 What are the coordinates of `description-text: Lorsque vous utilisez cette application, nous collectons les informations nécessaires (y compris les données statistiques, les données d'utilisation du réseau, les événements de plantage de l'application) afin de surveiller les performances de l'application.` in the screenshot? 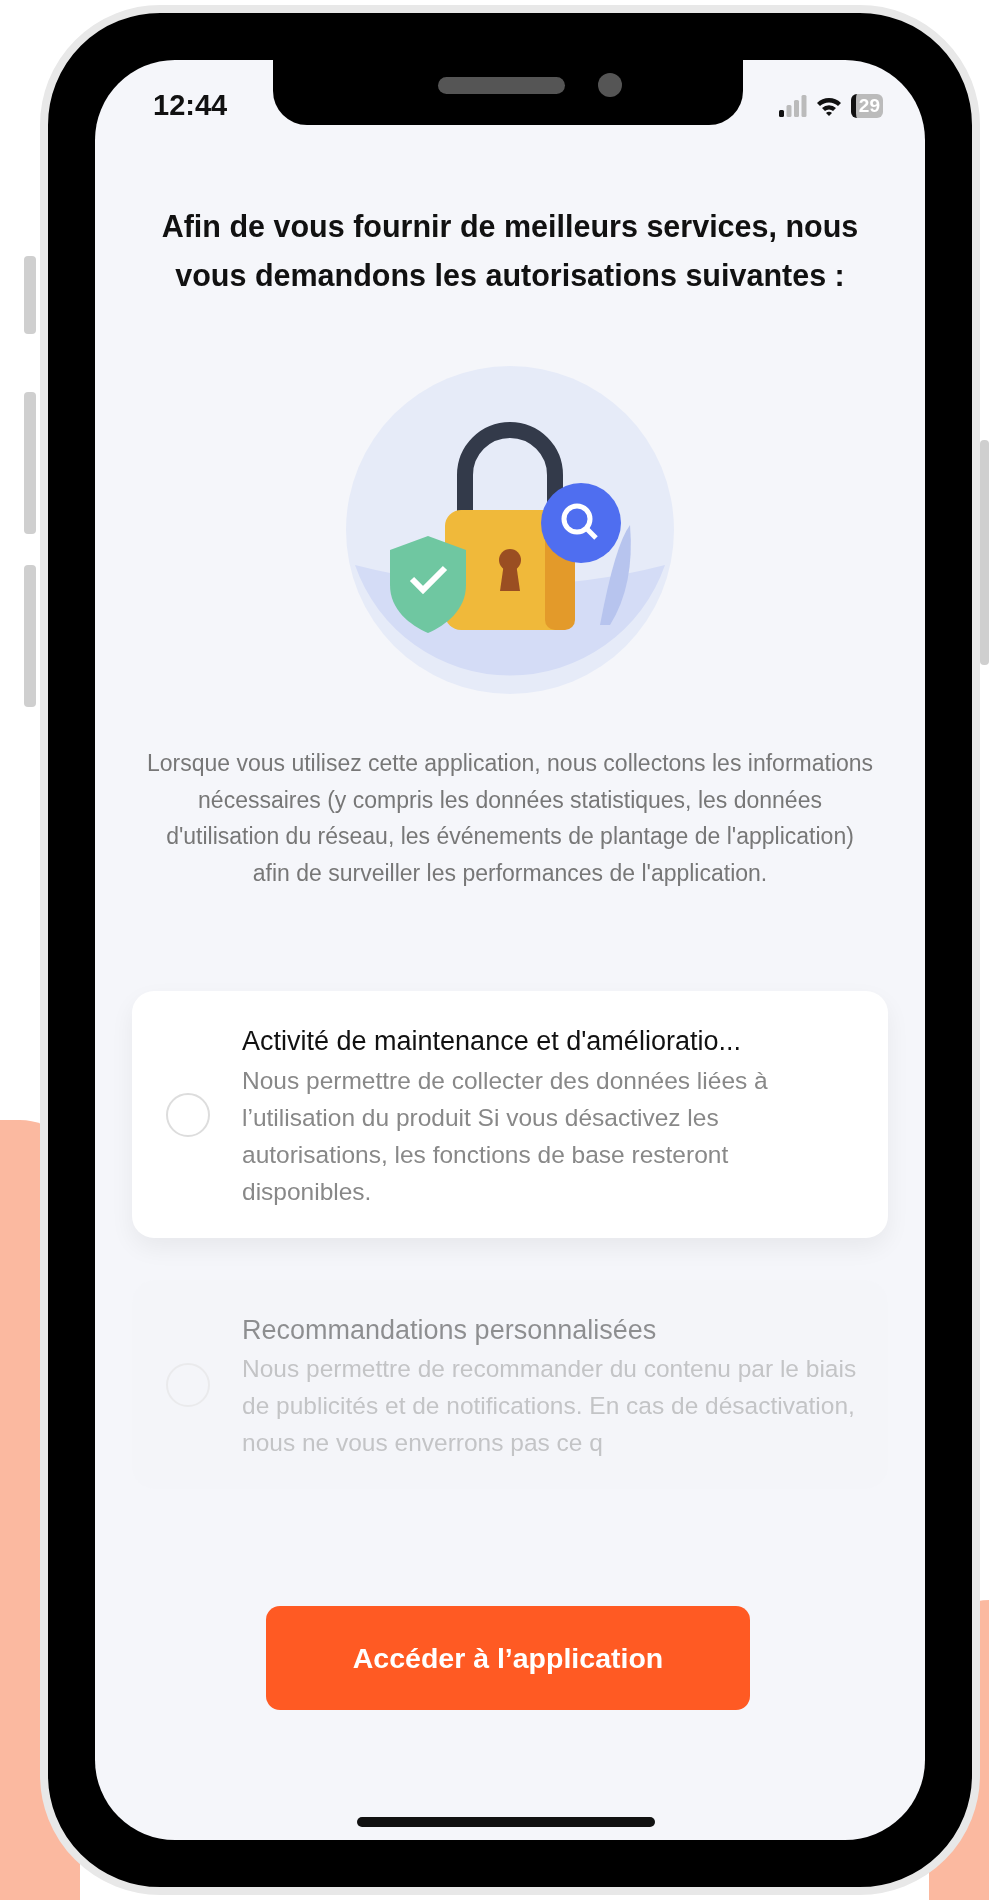 It's located at (510, 818).